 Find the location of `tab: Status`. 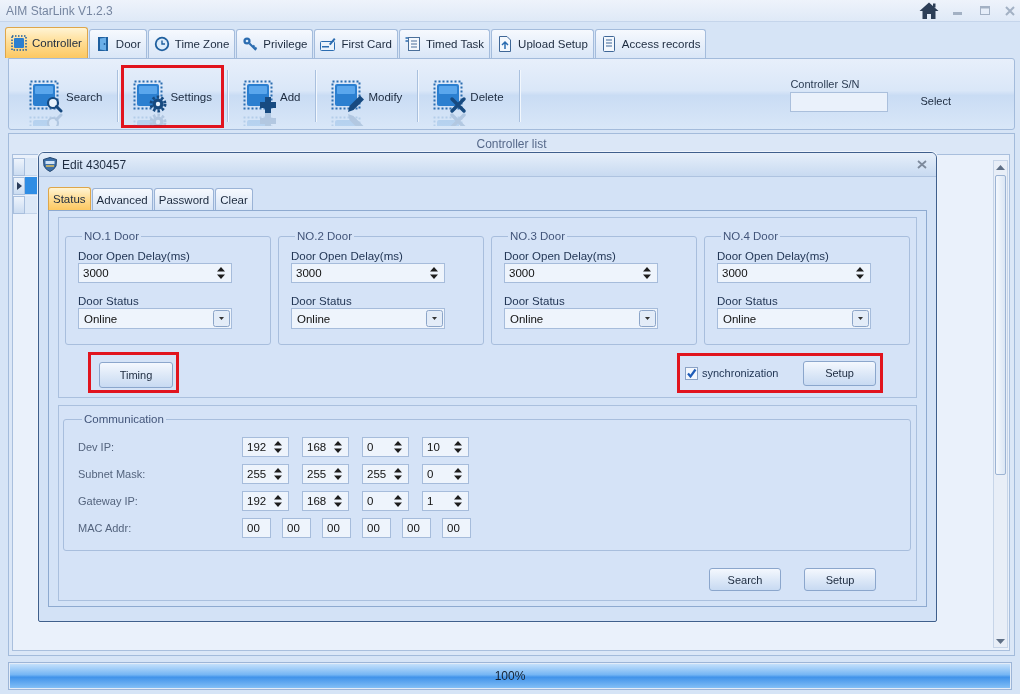

tab: Status is located at coordinates (69, 198).